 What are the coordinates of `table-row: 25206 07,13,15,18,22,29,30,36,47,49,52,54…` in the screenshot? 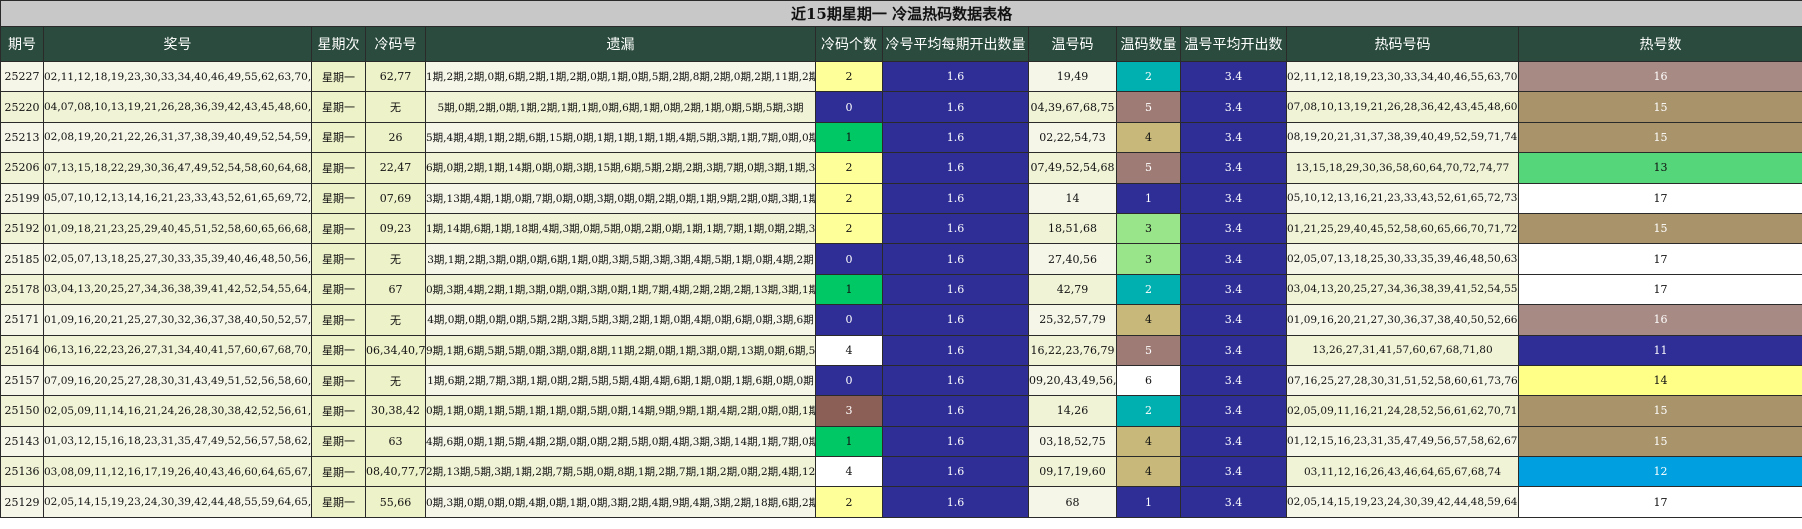 It's located at (901, 168).